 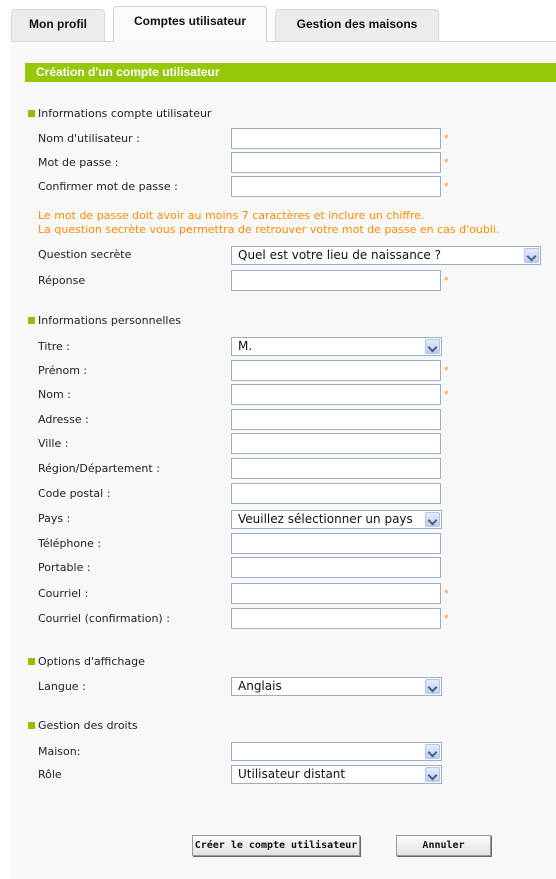 I want to click on section-title: Informations personnelles, so click(x=109, y=320).